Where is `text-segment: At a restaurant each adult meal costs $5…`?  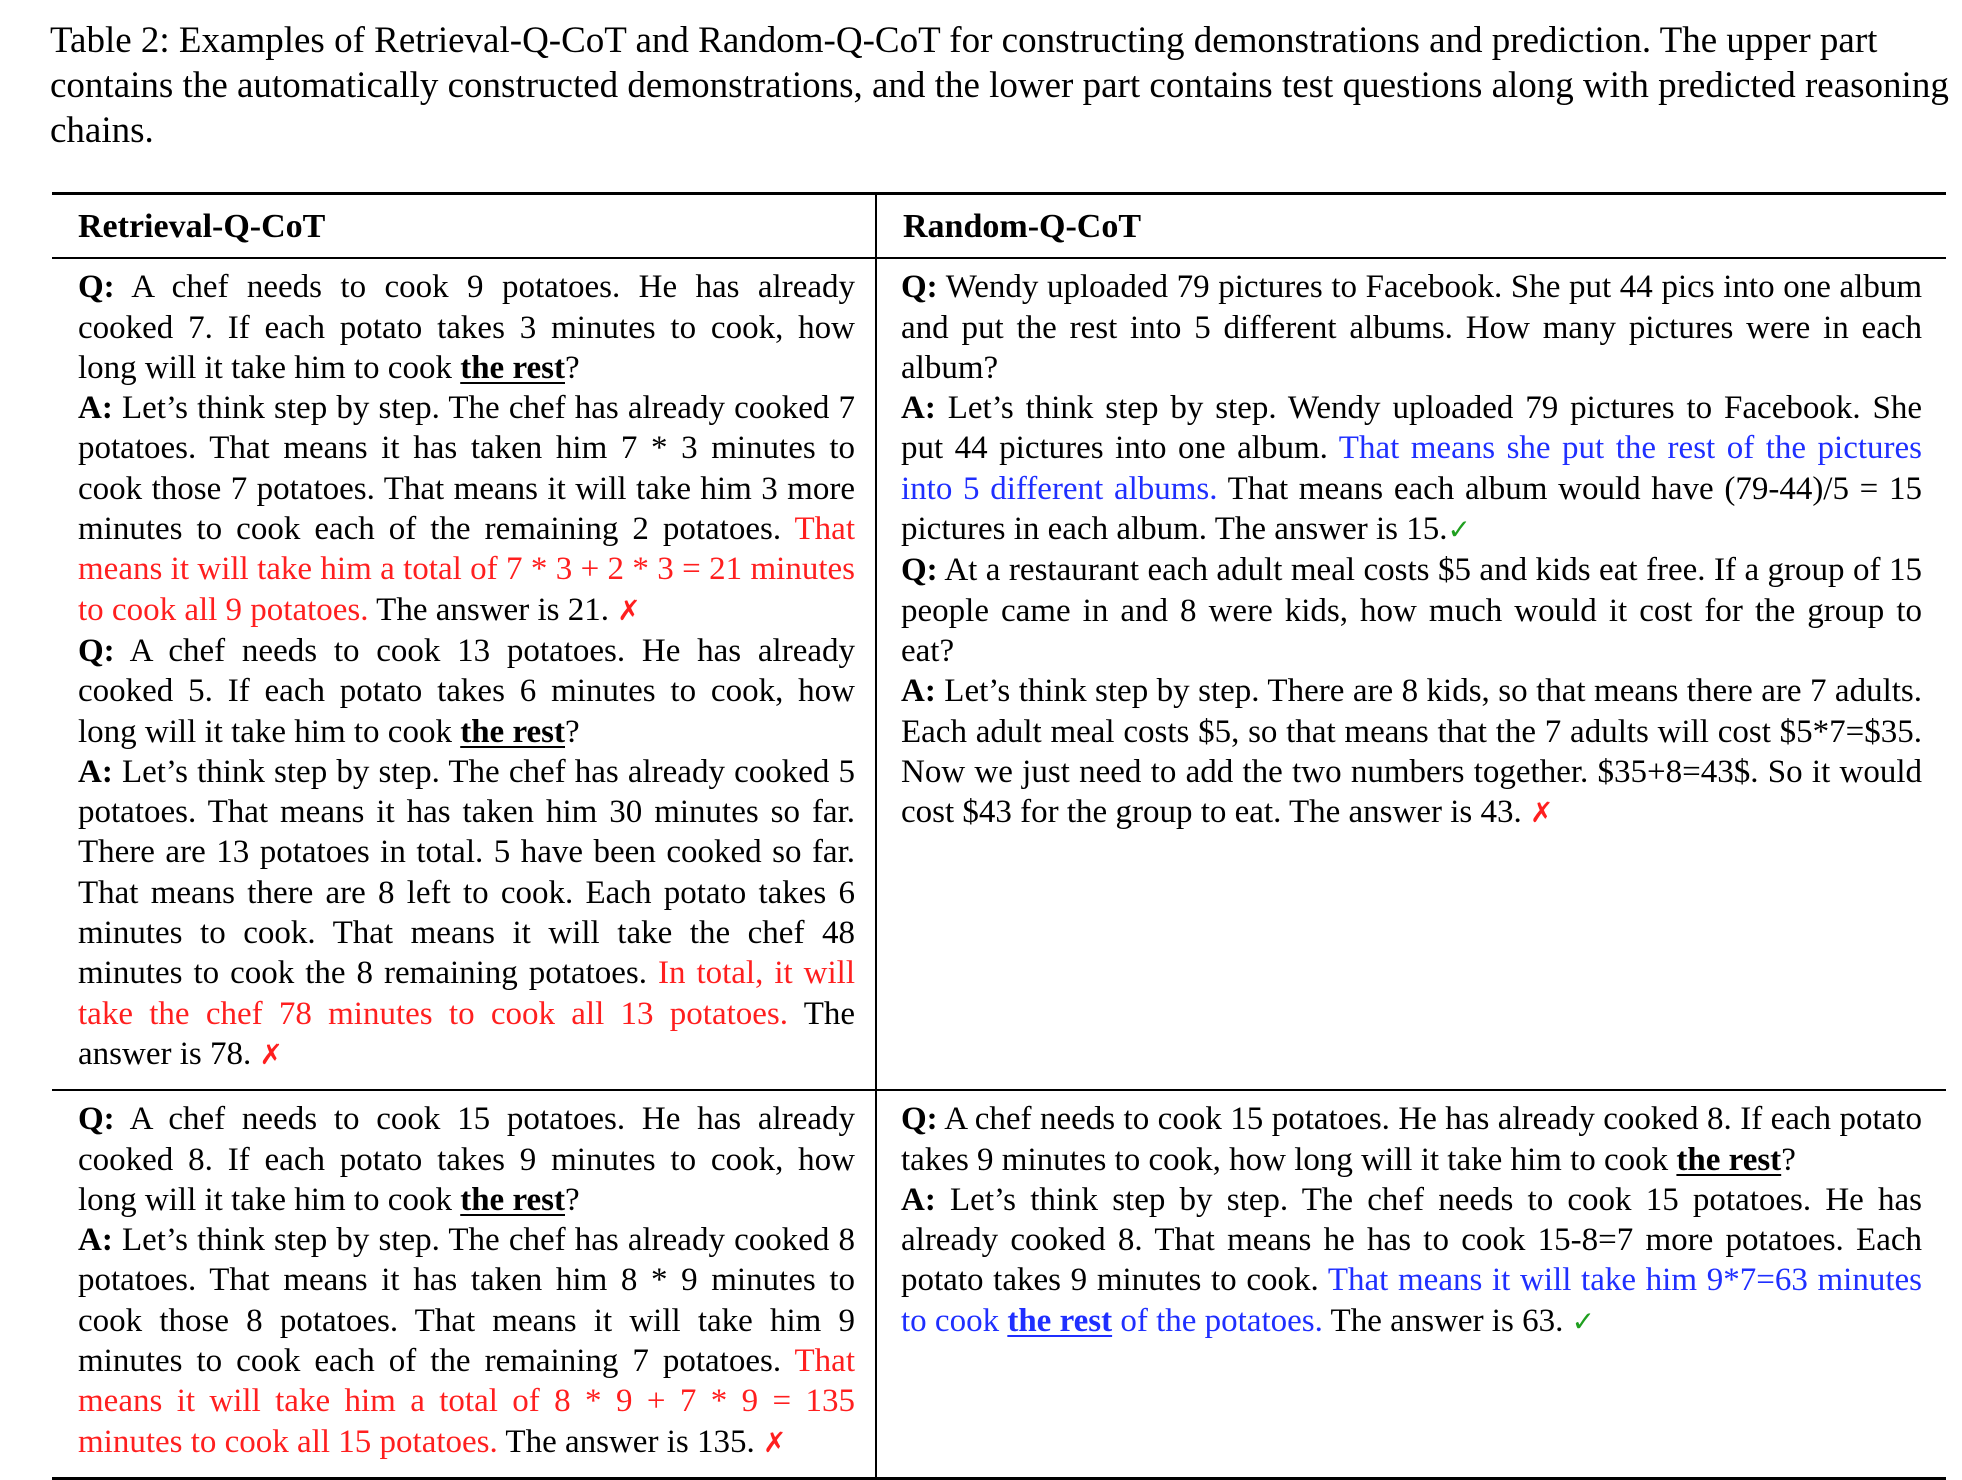
text-segment: At a restaurant each adult meal costs $5… is located at coordinates (1416, 610).